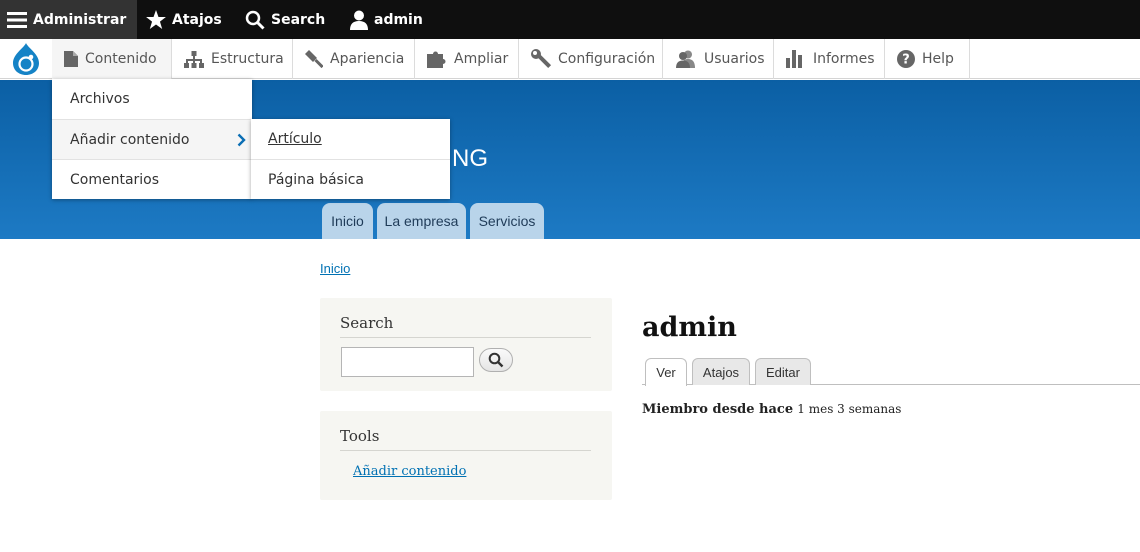 This screenshot has width=1140, height=552. What do you see at coordinates (407, 362) in the screenshot?
I see `search-input` at bounding box center [407, 362].